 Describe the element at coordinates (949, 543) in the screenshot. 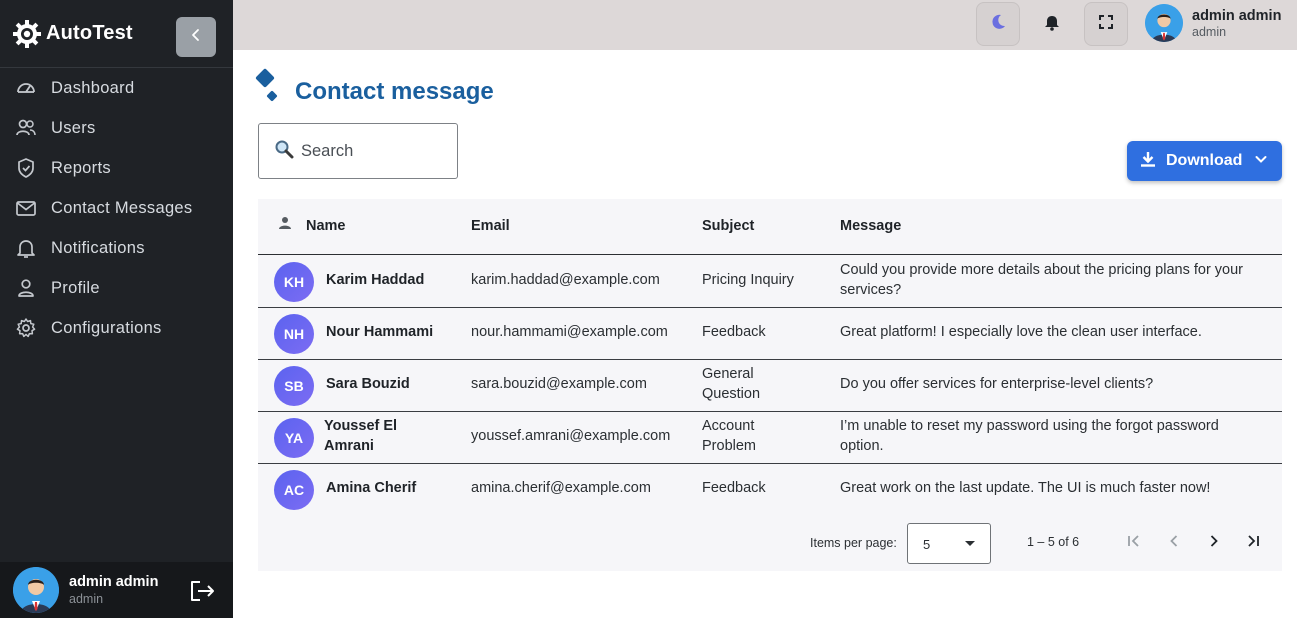

I see `items-per-page-select: 5` at that location.